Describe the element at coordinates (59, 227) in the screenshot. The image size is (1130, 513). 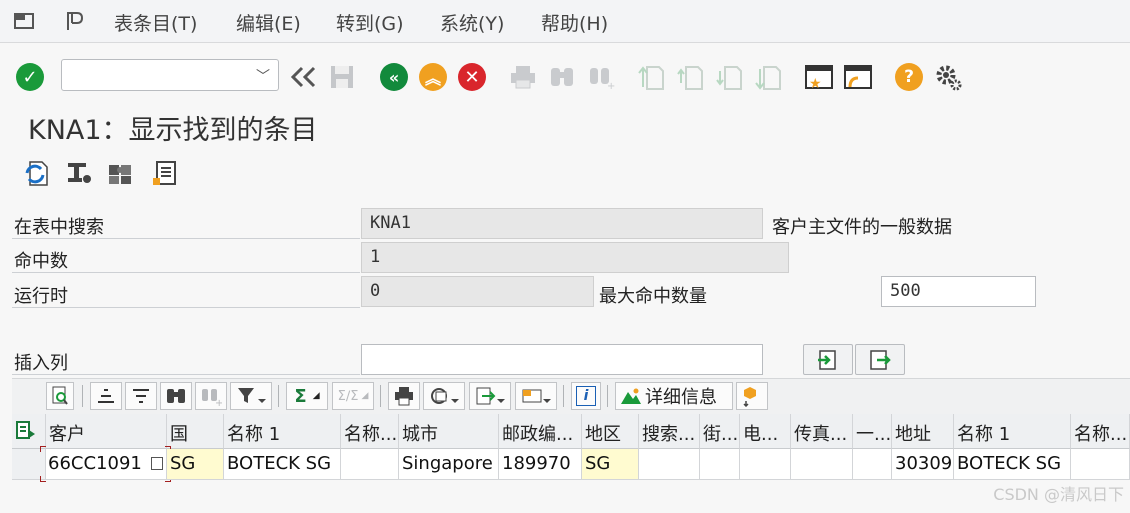
I see `search-in-table-label: 在表中搜索` at that location.